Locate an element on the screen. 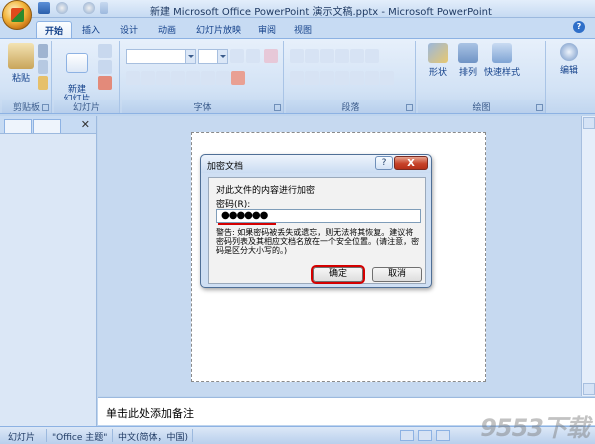 Image resolution: width=595 pixels, height=444 pixels. numbering-icon is located at coordinates (312, 56).